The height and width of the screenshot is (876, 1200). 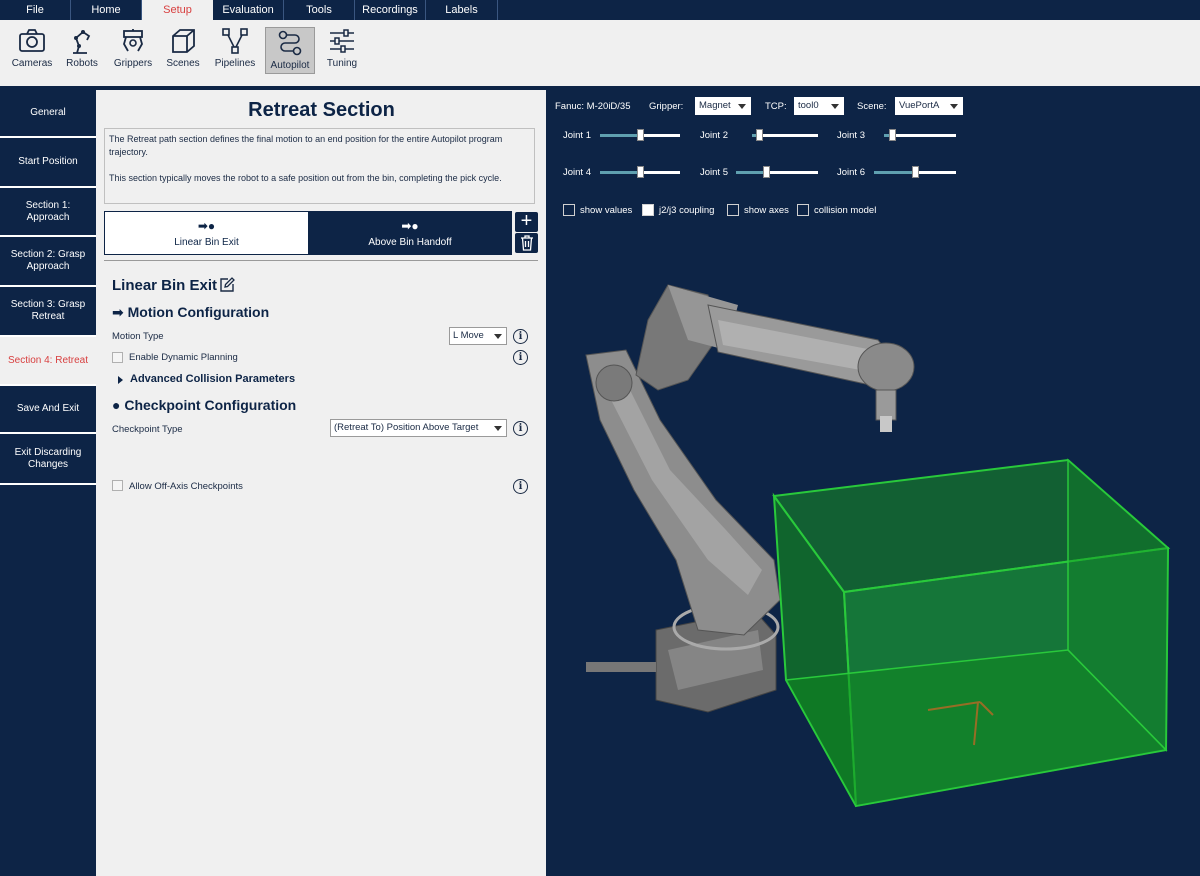 I want to click on segment-label: Linear Bin Exit, so click(x=206, y=242).